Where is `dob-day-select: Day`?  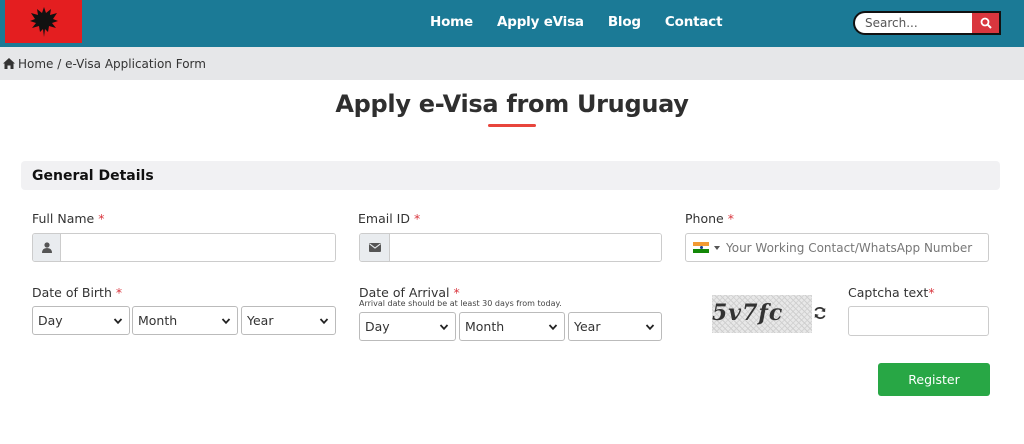
dob-day-select: Day is located at coordinates (81, 320).